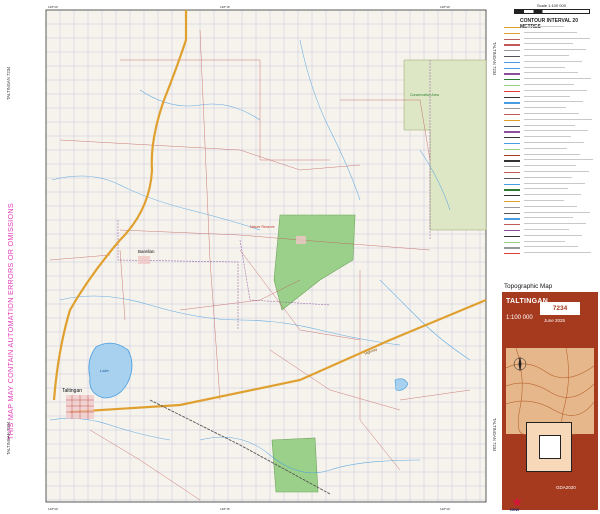 The height and width of the screenshot is (514, 600). I want to click on current-sheet-marker, so click(550, 447).